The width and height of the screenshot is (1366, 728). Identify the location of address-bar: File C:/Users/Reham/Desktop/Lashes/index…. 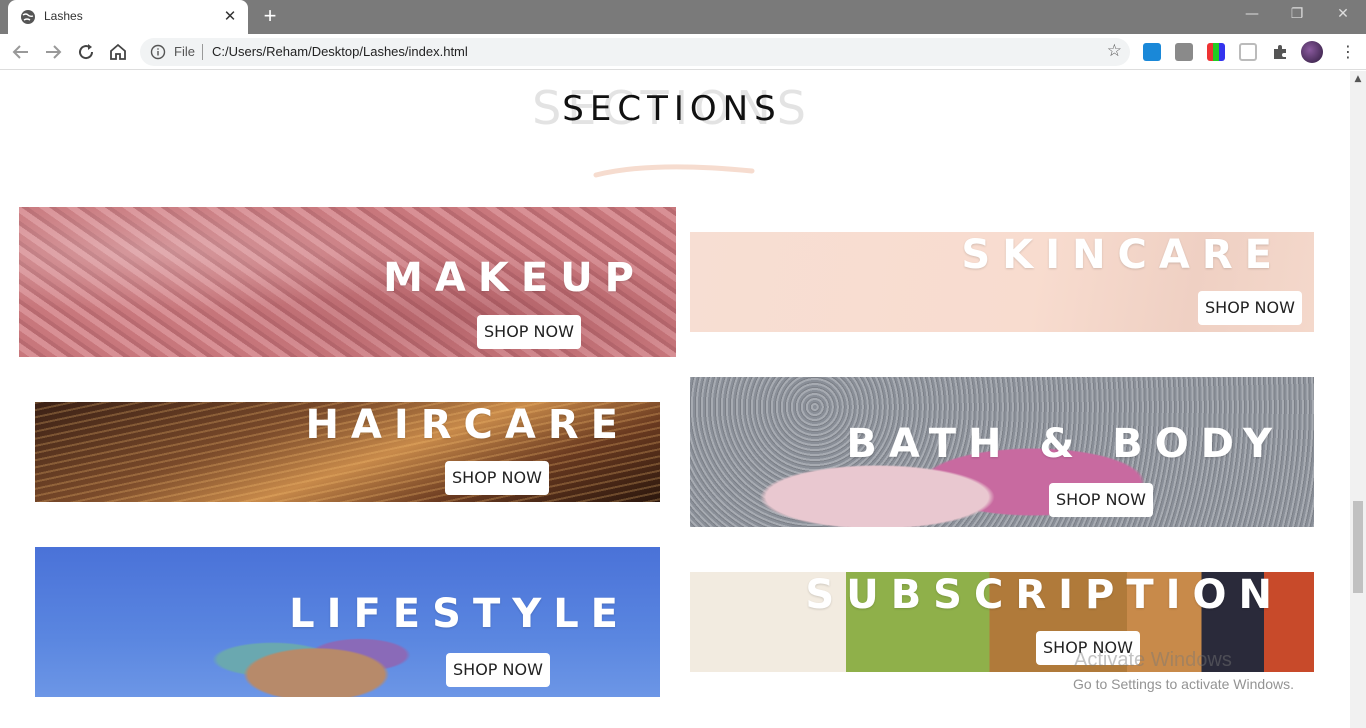
(635, 52).